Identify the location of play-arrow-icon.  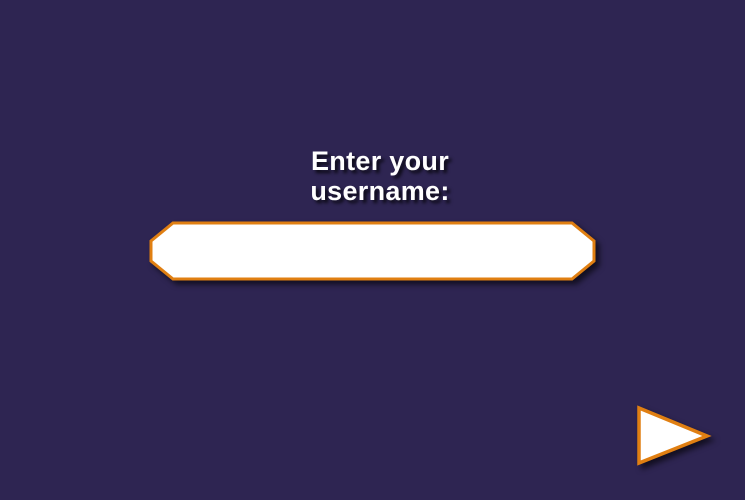
(674, 435).